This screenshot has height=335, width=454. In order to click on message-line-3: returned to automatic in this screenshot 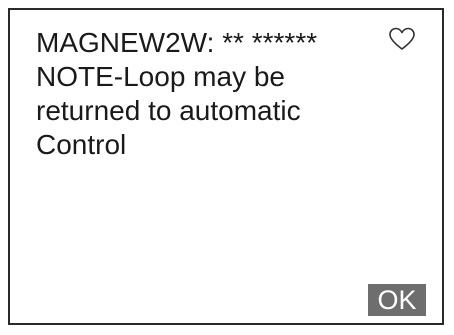, I will do `click(168, 110)`.